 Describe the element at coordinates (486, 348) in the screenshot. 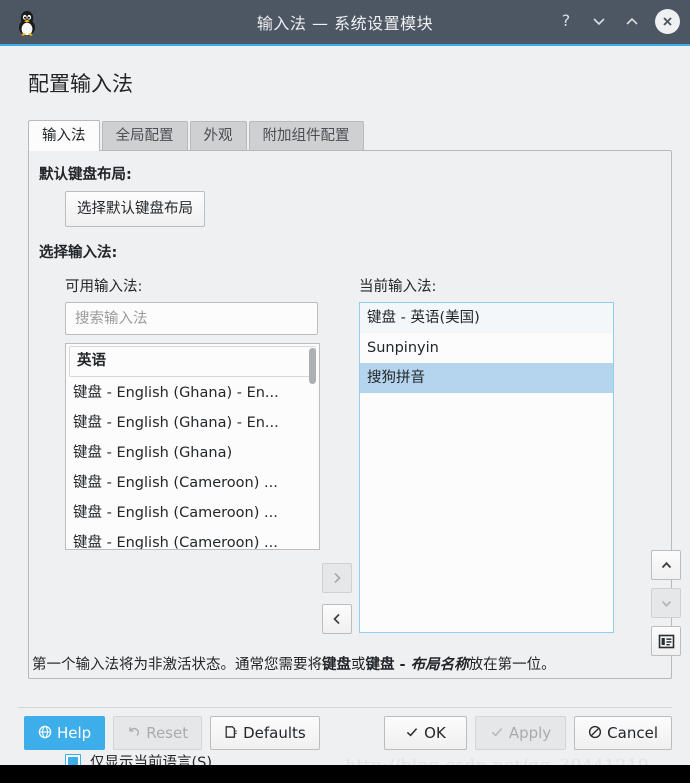

I see `list-item: Sunpinyin` at that location.